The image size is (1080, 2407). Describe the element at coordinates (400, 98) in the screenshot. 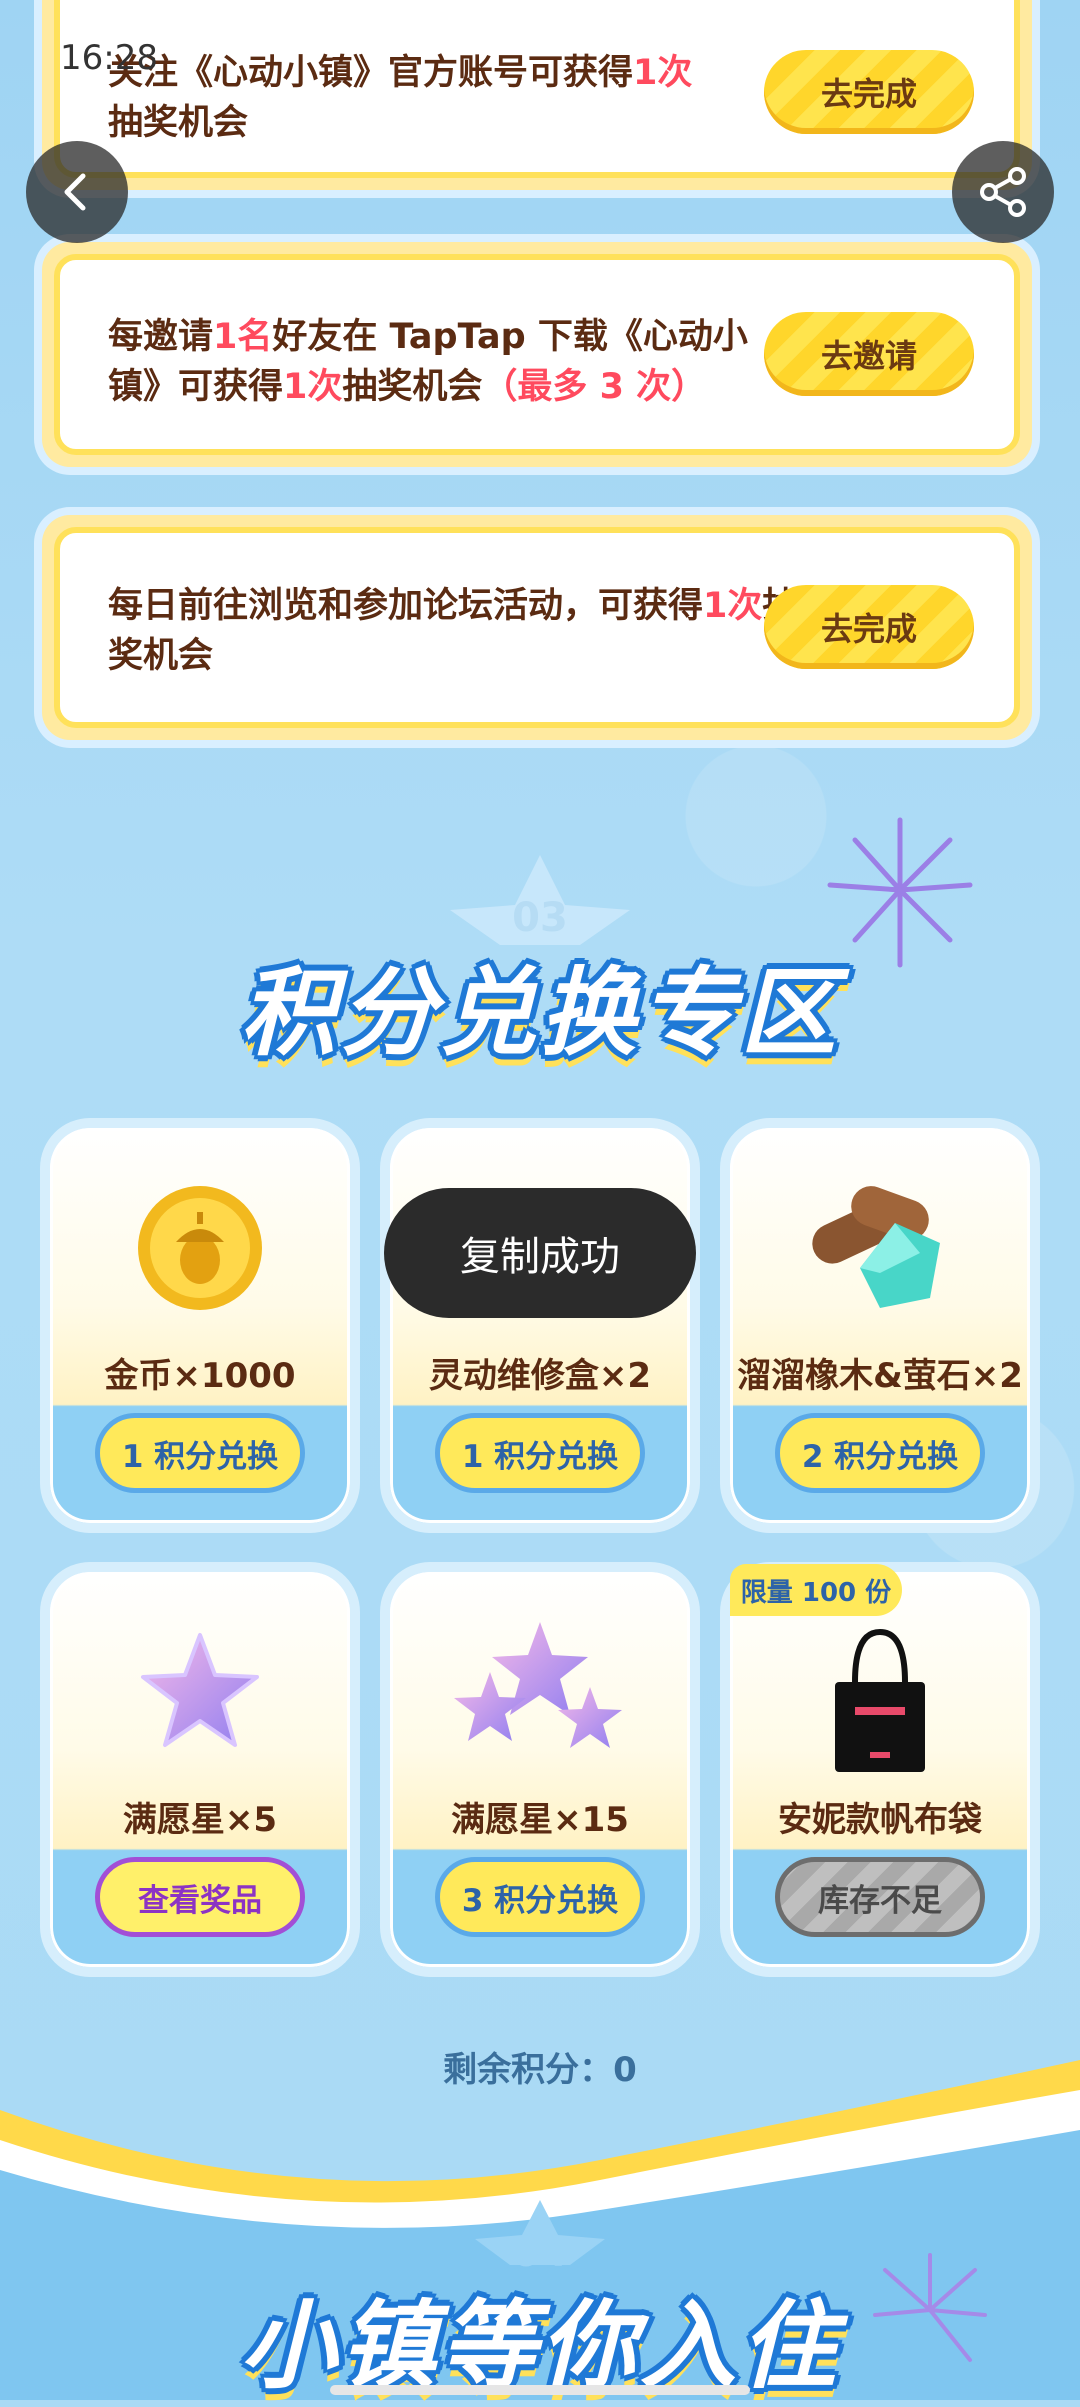

I see `task-text: 关注《心动小镇》官方账号可获得1次 抽奖机会` at that location.